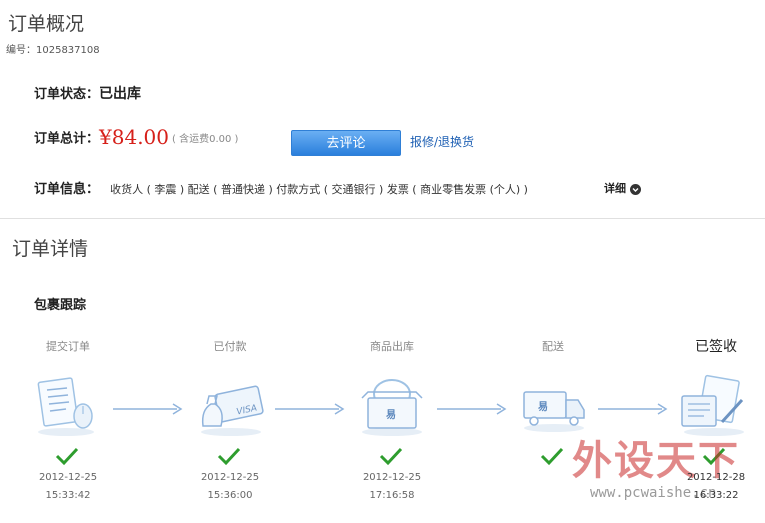 This screenshot has width=765, height=523. I want to click on order-status-row: 订单状态：已出库, so click(87, 93).